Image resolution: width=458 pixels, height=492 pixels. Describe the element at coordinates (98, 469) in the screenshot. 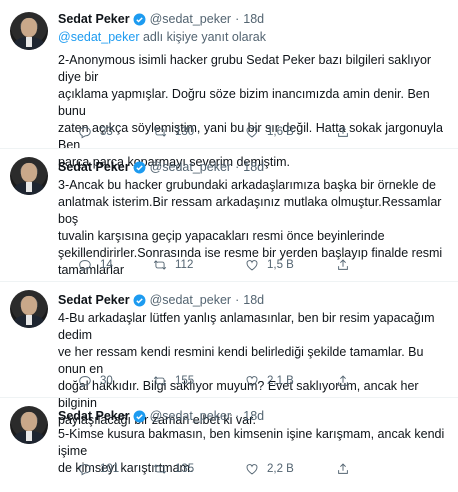

I see `reply-button: 101` at that location.